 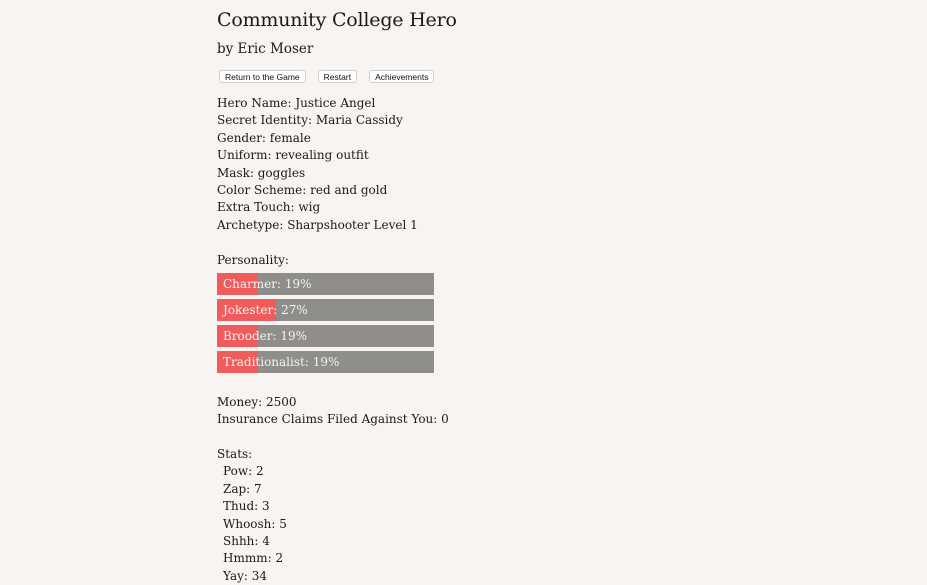 I want to click on trait-bar-brooder: Brooder: 19%, so click(x=325, y=336).